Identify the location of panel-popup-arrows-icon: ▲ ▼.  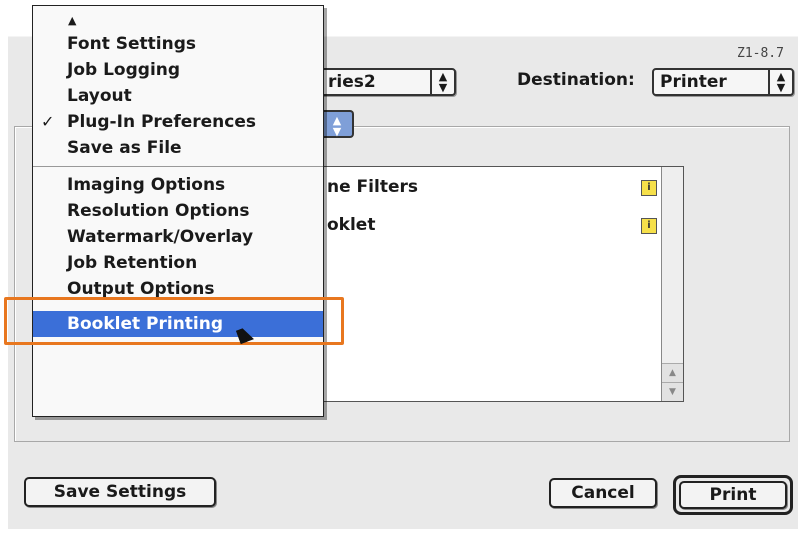
(338, 124).